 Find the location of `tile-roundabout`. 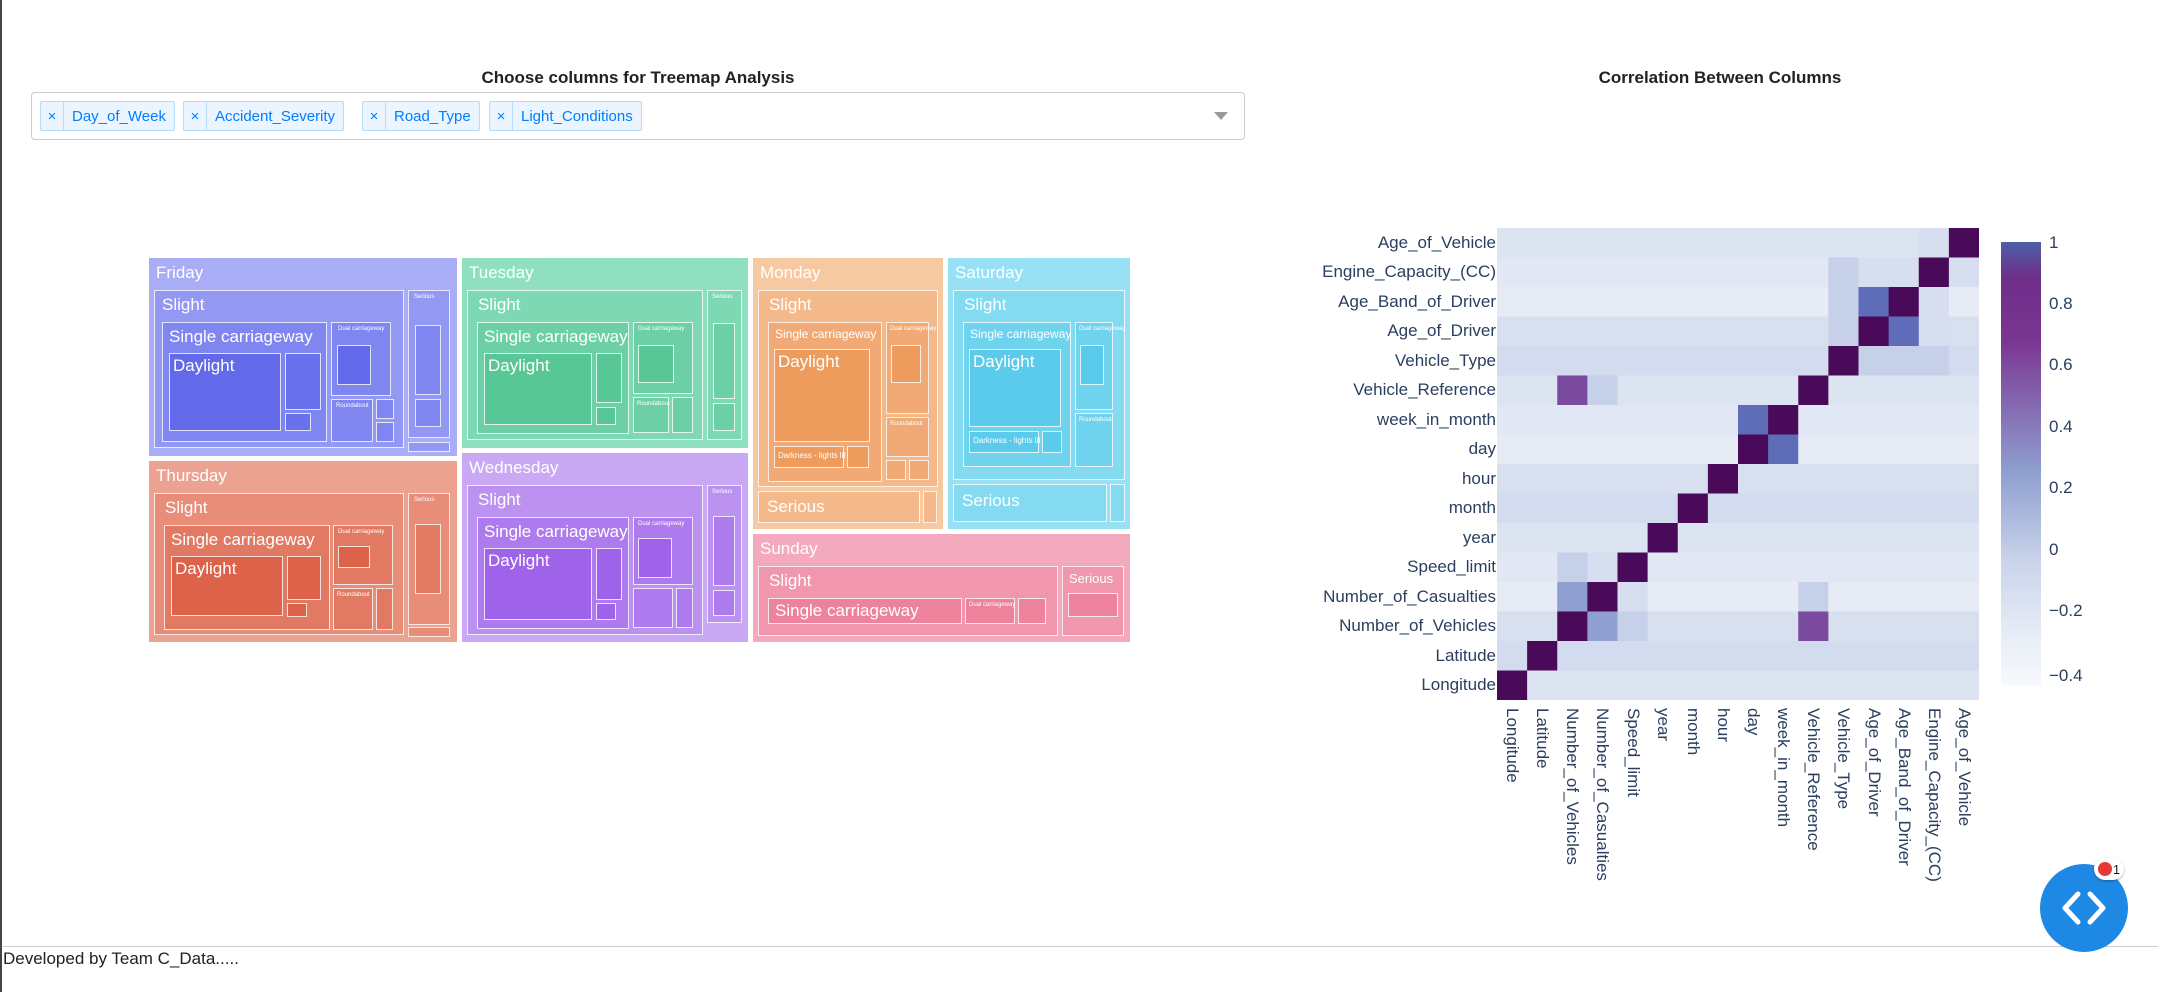

tile-roundabout is located at coordinates (653, 608).